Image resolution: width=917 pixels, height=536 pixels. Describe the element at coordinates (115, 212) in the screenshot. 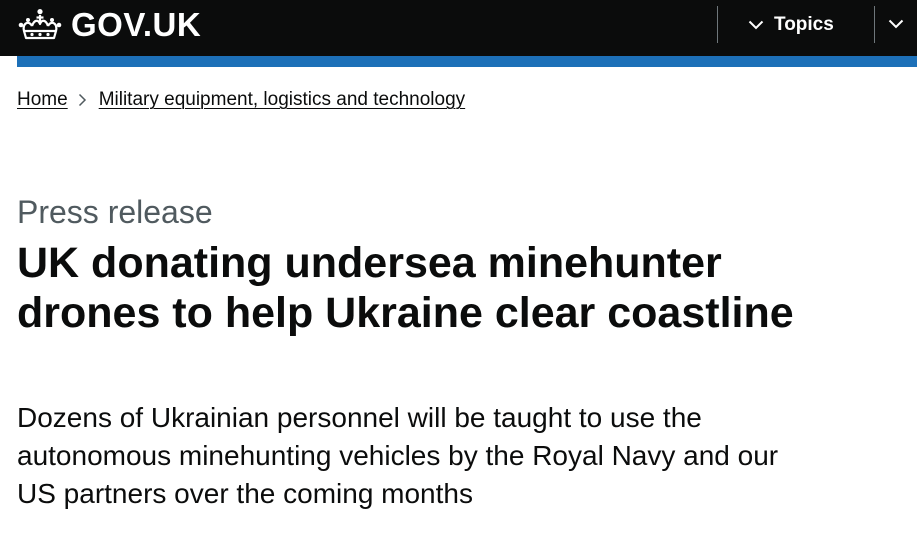

I see `document-type-caption: Press release` at that location.